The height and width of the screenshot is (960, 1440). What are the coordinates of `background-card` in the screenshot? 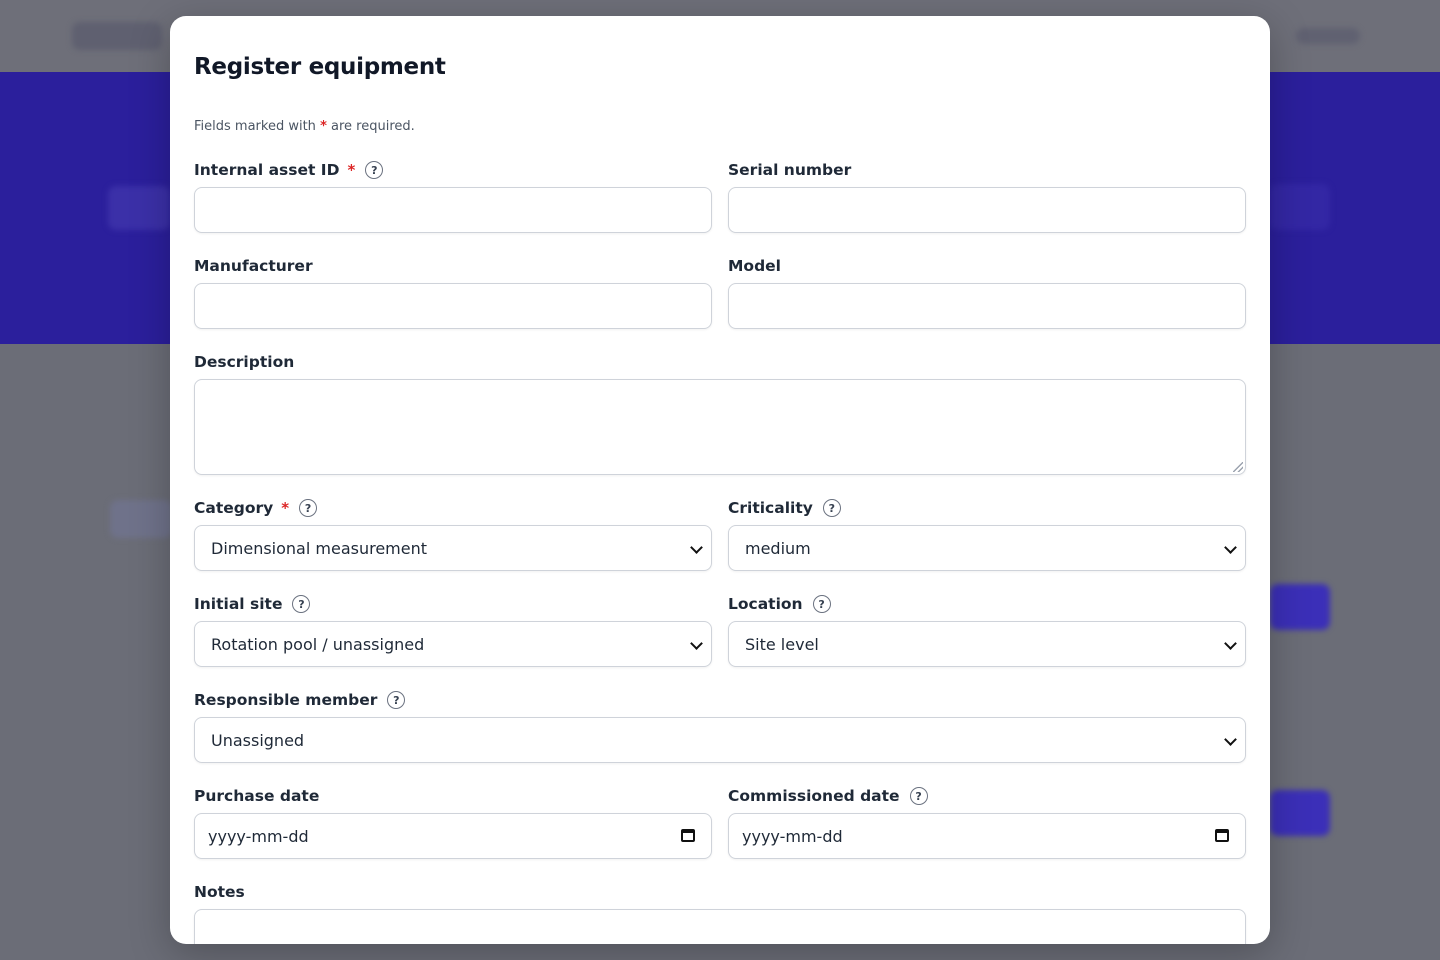 It's located at (141, 519).